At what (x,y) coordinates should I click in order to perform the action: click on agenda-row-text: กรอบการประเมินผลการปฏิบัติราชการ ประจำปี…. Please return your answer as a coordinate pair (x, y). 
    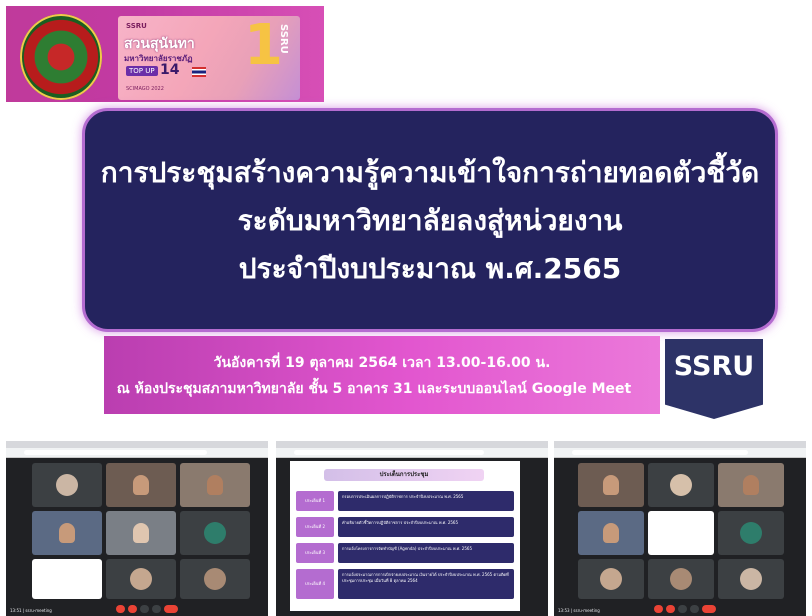
    Looking at the image, I should click on (426, 501).